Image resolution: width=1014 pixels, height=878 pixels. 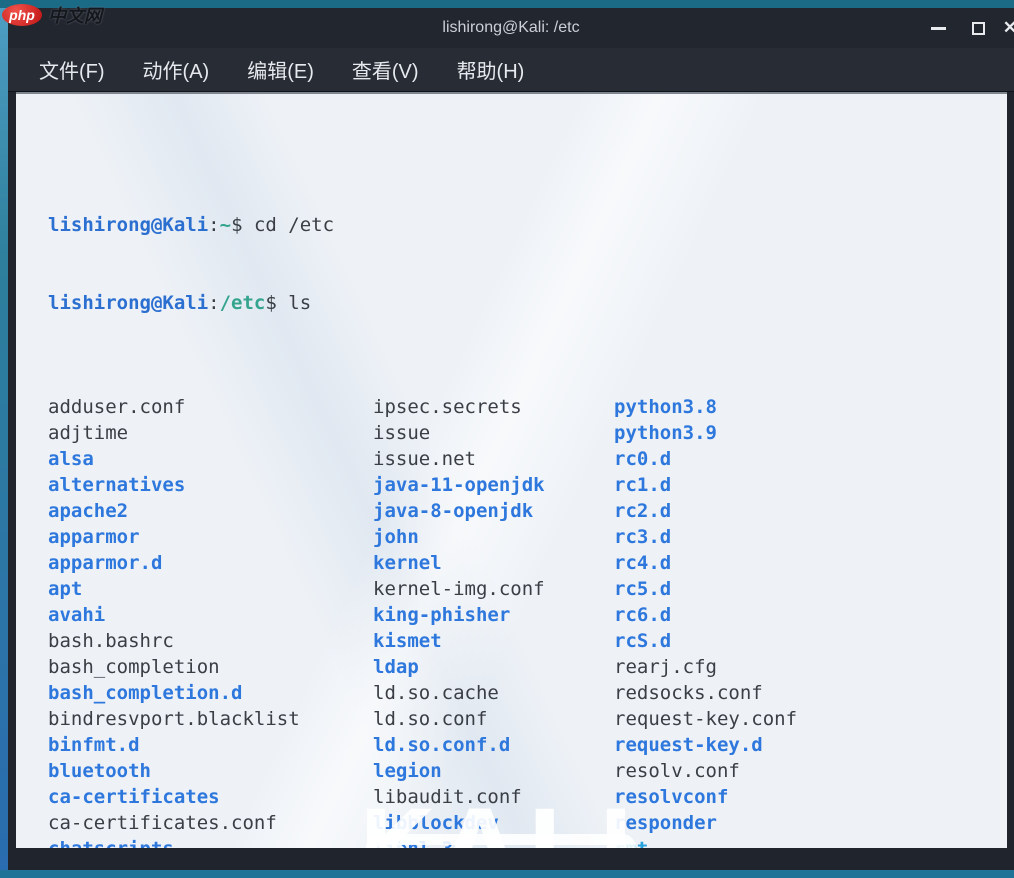 I want to click on file-entry: request-key.d, so click(x=688, y=745).